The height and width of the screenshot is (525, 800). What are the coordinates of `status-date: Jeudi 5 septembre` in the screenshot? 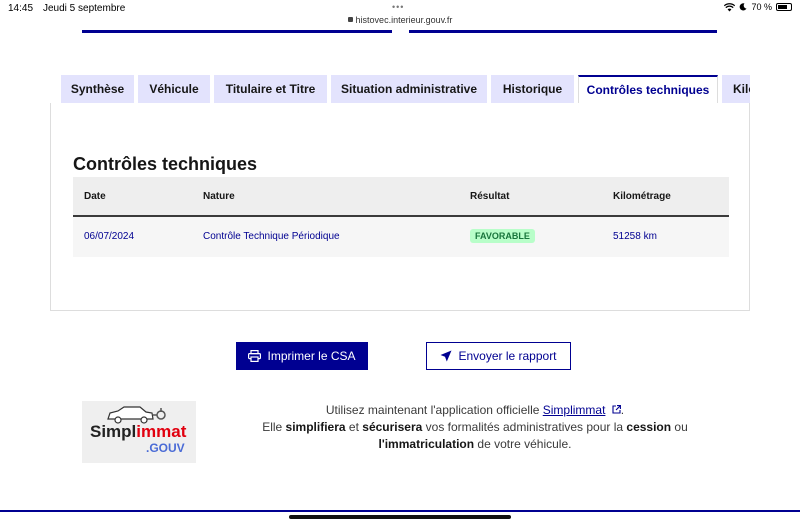 It's located at (84, 8).